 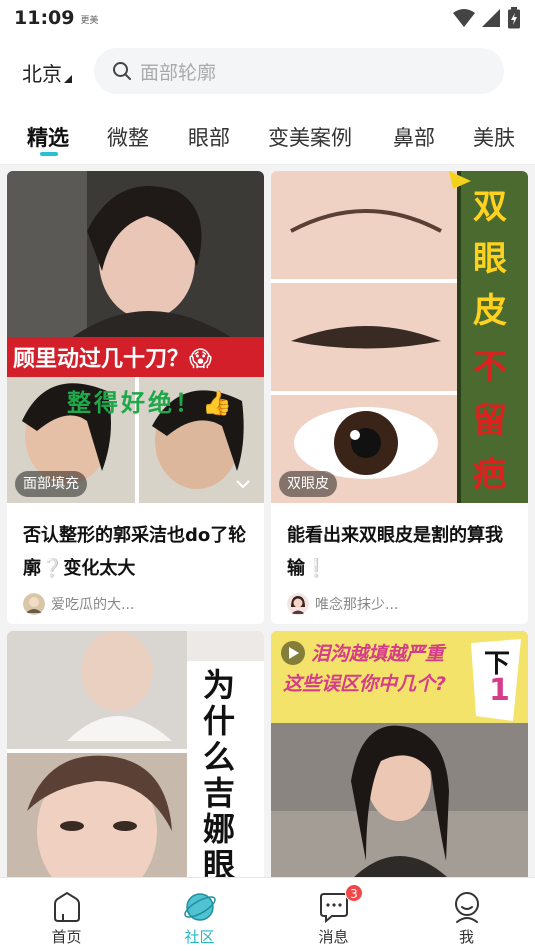 I want to click on image-text-char: 么, so click(x=219, y=757).